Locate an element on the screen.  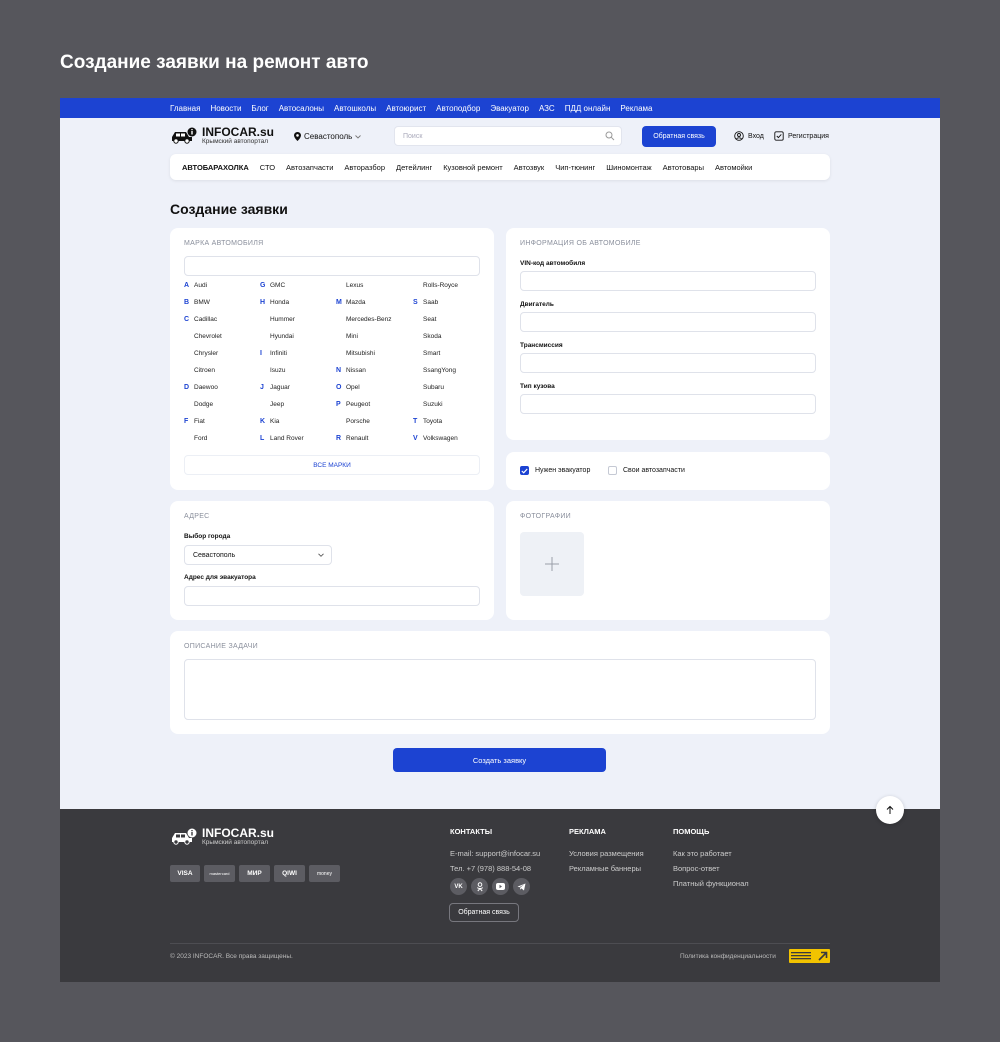
brand-item: Toyota is located at coordinates (432, 421).